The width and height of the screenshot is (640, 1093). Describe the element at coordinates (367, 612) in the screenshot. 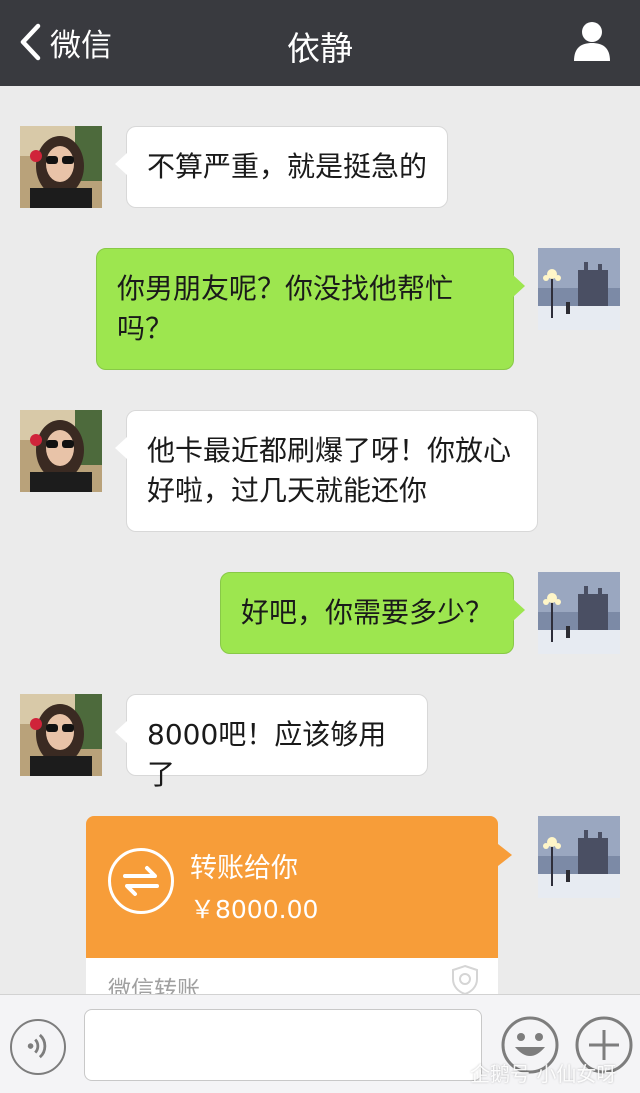

I see `message-text: 好吧，你需要多少？` at that location.